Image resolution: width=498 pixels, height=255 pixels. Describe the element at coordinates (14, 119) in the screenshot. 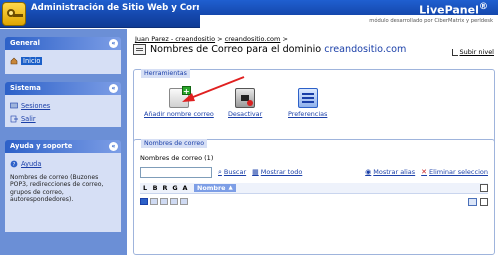

I see `logout-icon` at that location.